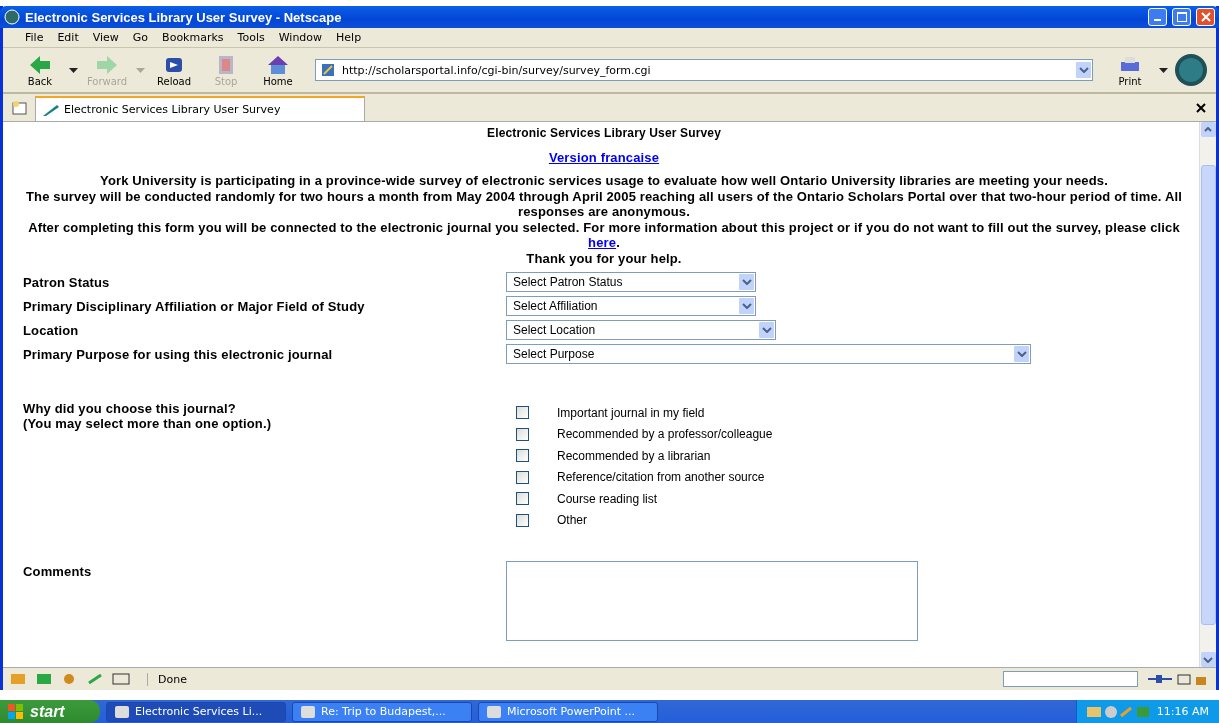 The width and height of the screenshot is (1219, 723). I want to click on window-title: Electronic Services Library User Survey - Netscape, so click(184, 17).